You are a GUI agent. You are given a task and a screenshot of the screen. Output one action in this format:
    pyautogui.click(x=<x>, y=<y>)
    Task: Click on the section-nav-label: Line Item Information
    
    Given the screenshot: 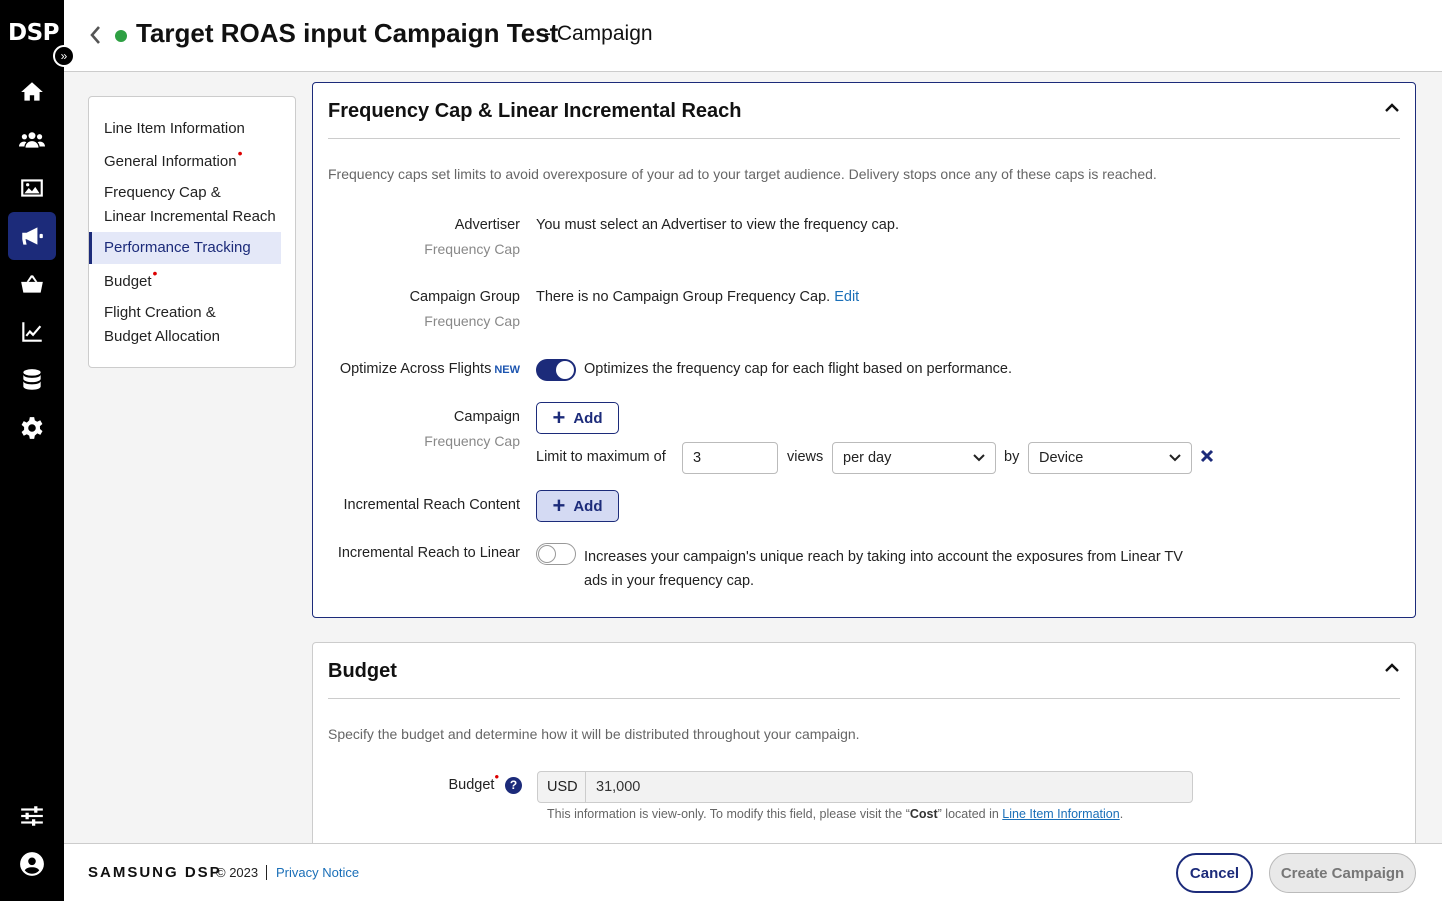 What is the action you would take?
    pyautogui.click(x=174, y=128)
    